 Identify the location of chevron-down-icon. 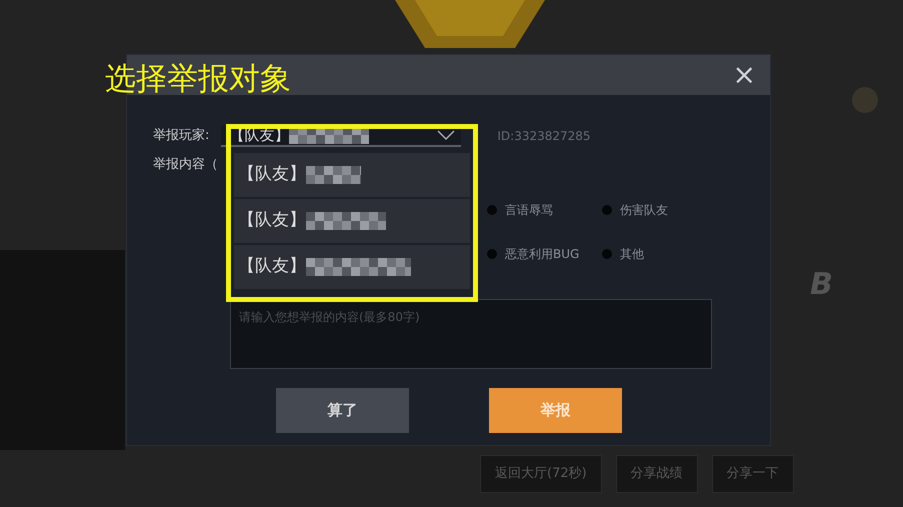
(446, 135).